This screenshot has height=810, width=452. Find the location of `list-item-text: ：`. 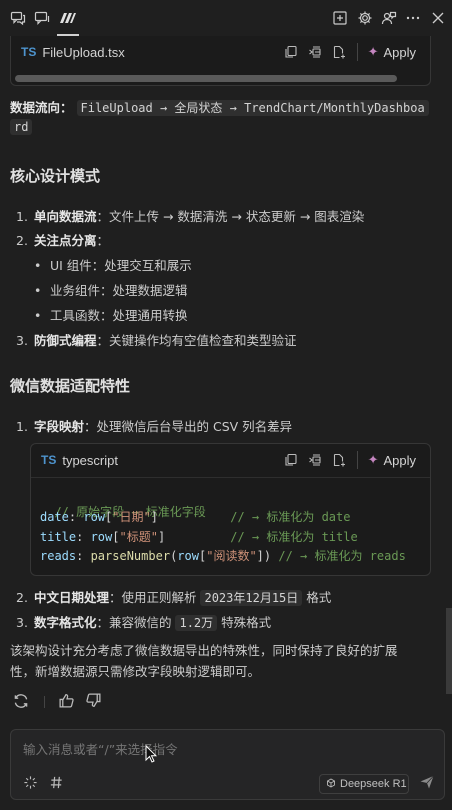

list-item-text: ： is located at coordinates (103, 240).